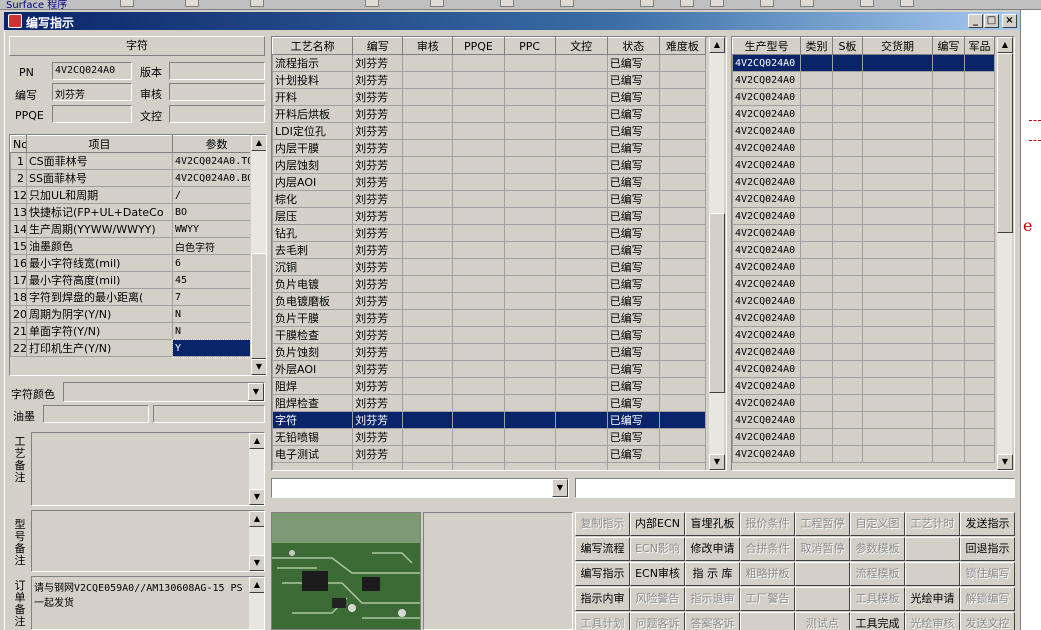 The image size is (1041, 630). Describe the element at coordinates (489, 454) in the screenshot. I see `process-row: 电子测试 刘芬芳 已编写` at that location.